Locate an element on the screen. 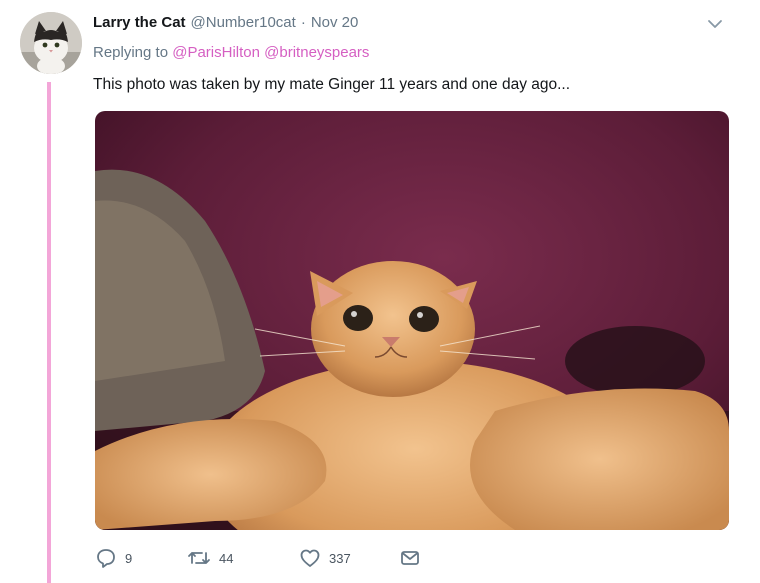  retweet-count: 44 is located at coordinates (226, 558).